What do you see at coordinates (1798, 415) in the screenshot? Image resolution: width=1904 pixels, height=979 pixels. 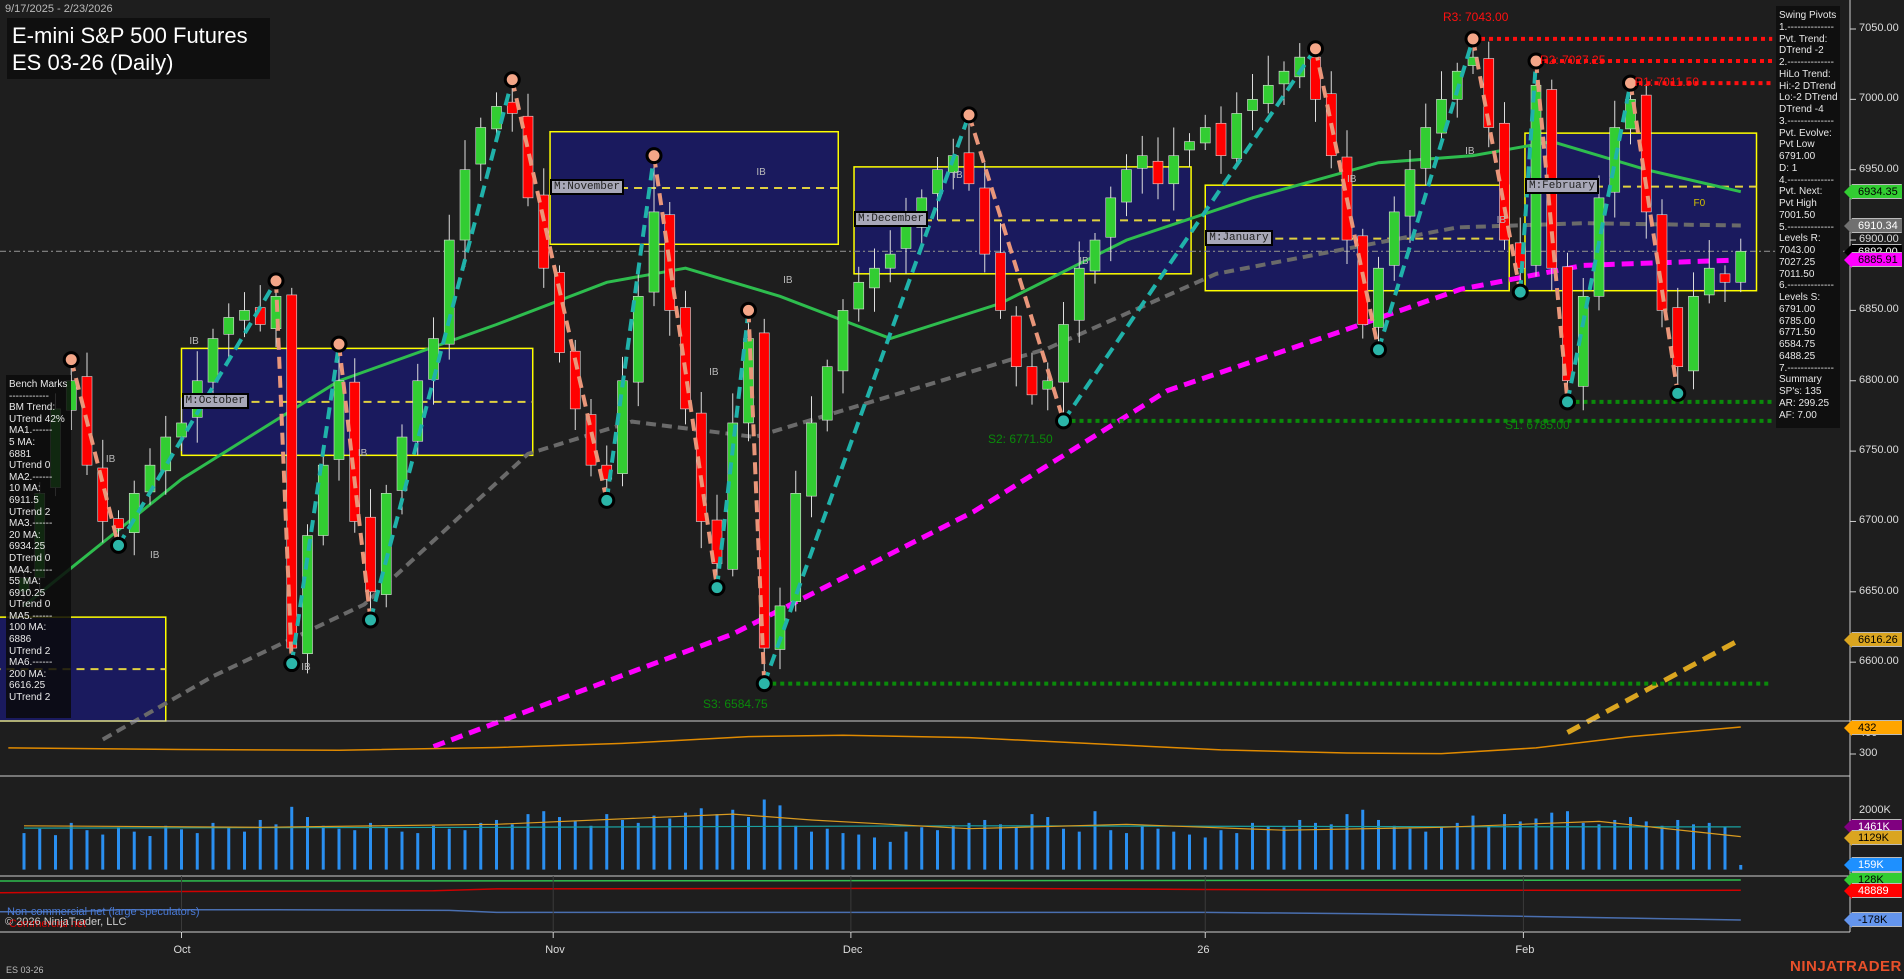 I see `swing-pivots-line: AF: 7.00` at bounding box center [1798, 415].